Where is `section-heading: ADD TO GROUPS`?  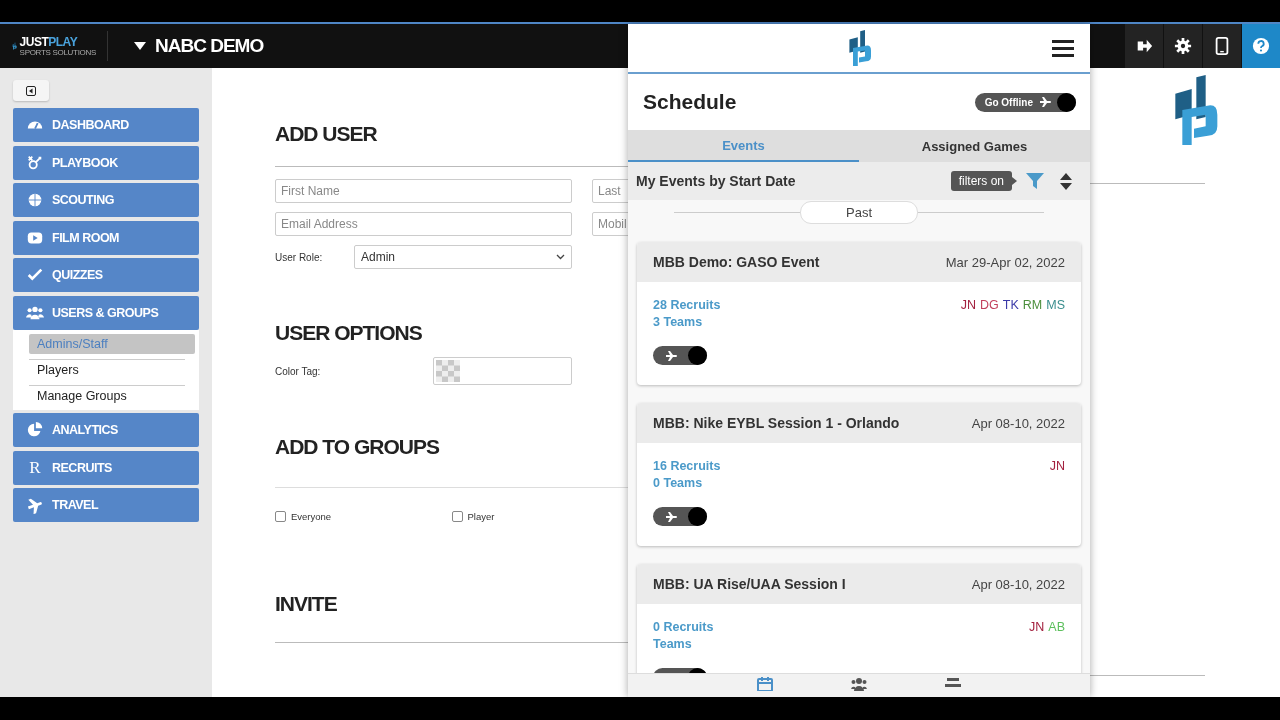
section-heading: ADD TO GROUPS is located at coordinates (357, 447).